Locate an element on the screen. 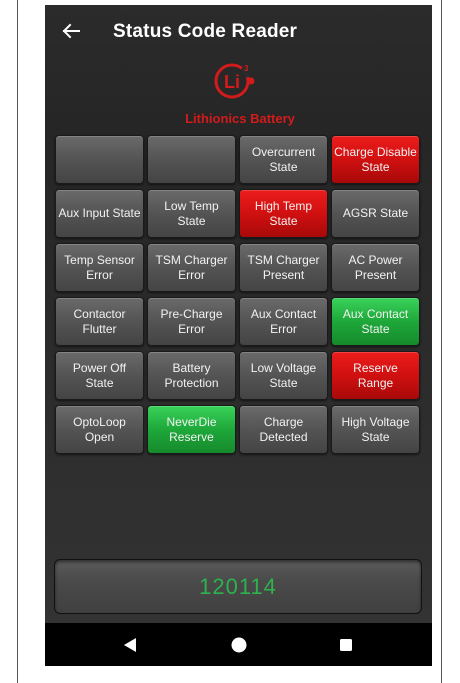 This screenshot has height=683, width=460. app-bar: Status Code Reader is located at coordinates (238, 33).